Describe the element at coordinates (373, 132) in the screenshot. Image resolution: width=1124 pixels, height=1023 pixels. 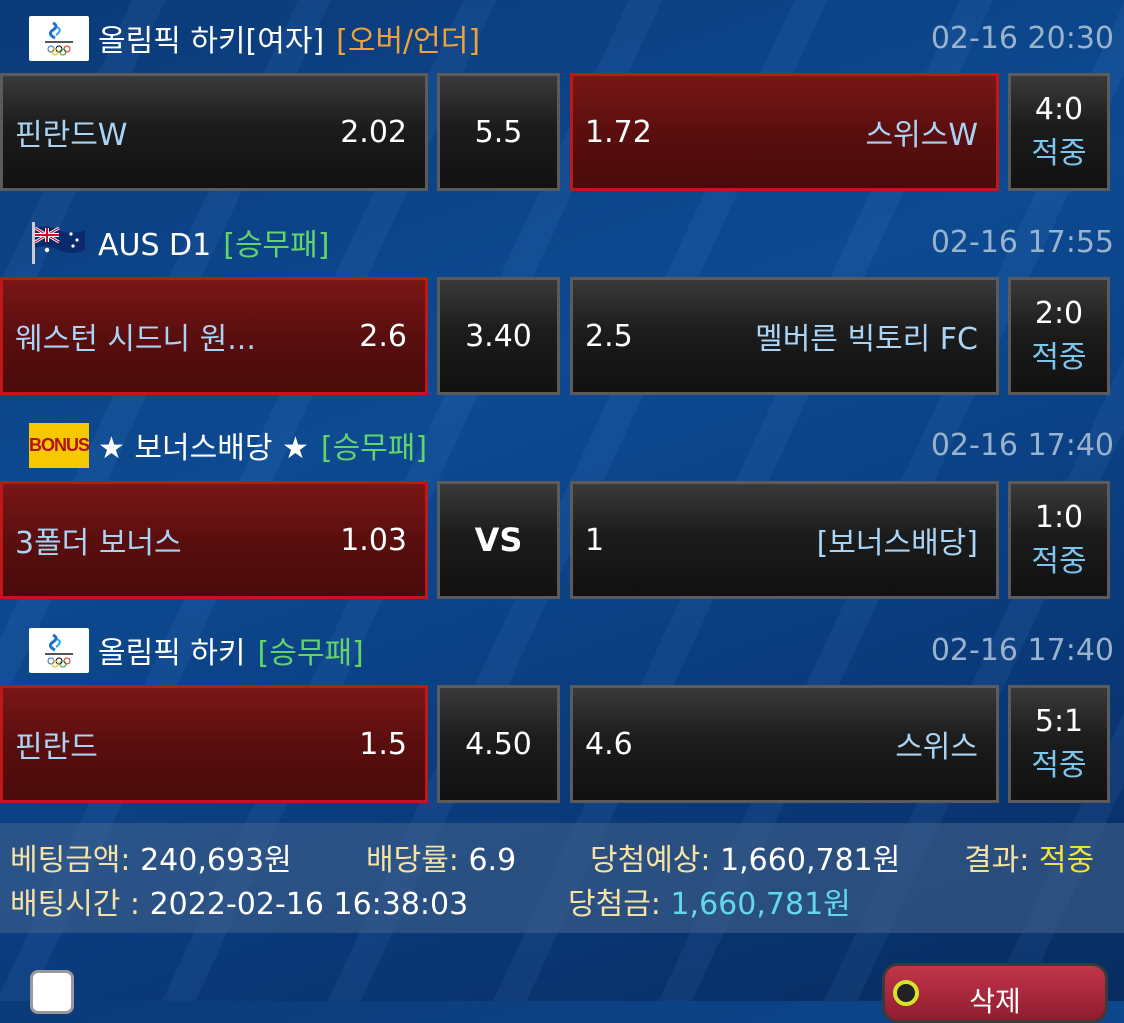
I see `home-odd: 2.02` at that location.